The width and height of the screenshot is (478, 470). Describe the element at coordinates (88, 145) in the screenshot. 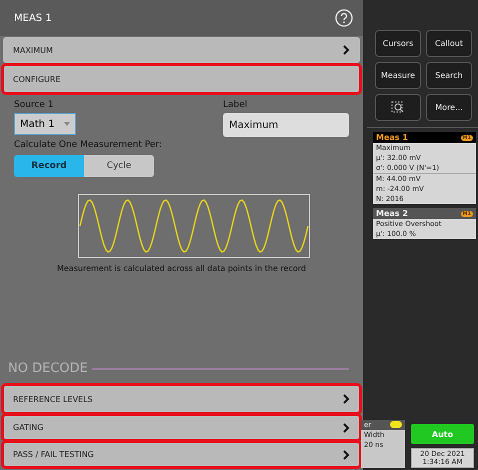

I see `measurement-per-label: Calculate One Measurement Per:` at that location.